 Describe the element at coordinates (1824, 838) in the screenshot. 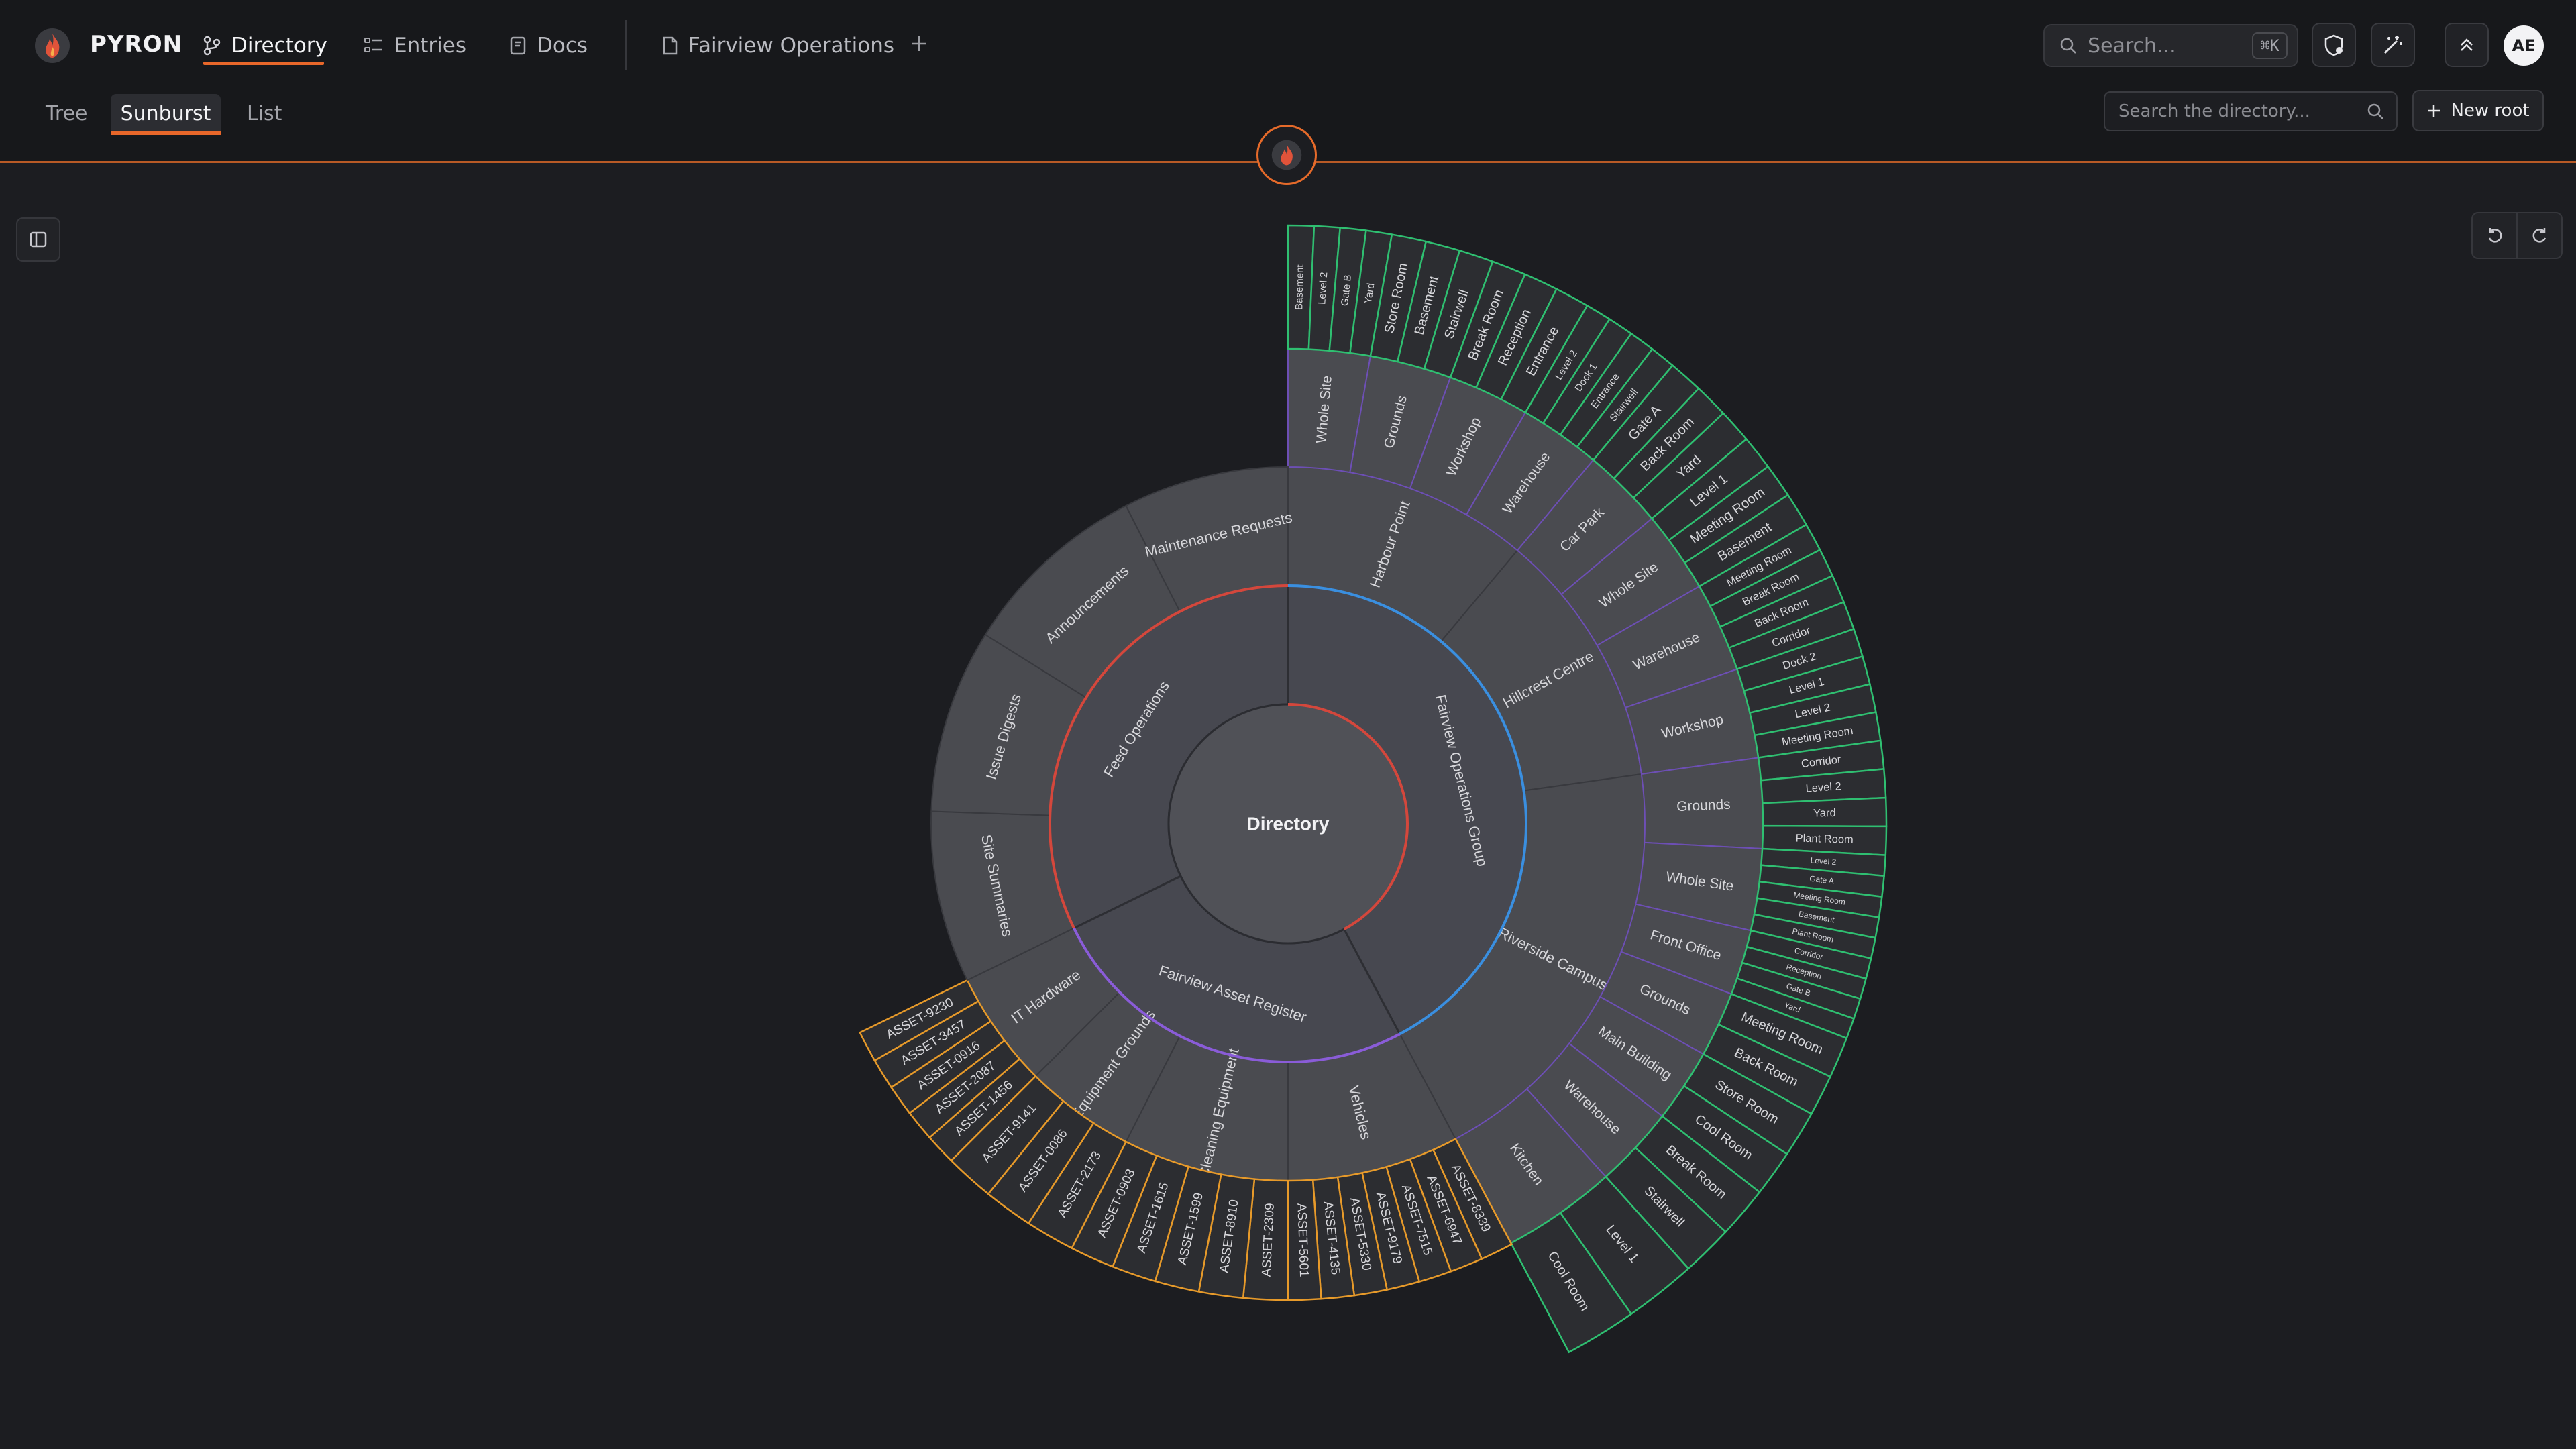

I see `sunburst-leaf-label: Plant Room` at that location.